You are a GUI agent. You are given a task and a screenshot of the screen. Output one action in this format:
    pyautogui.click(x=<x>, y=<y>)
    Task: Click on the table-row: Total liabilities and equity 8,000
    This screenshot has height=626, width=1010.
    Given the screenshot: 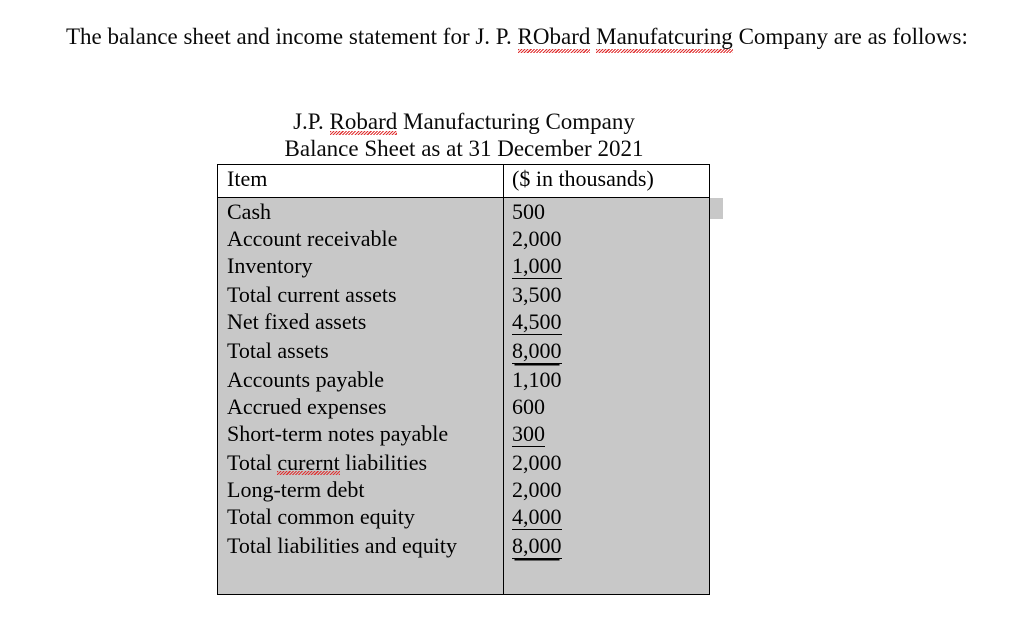 What is the action you would take?
    pyautogui.click(x=463, y=546)
    